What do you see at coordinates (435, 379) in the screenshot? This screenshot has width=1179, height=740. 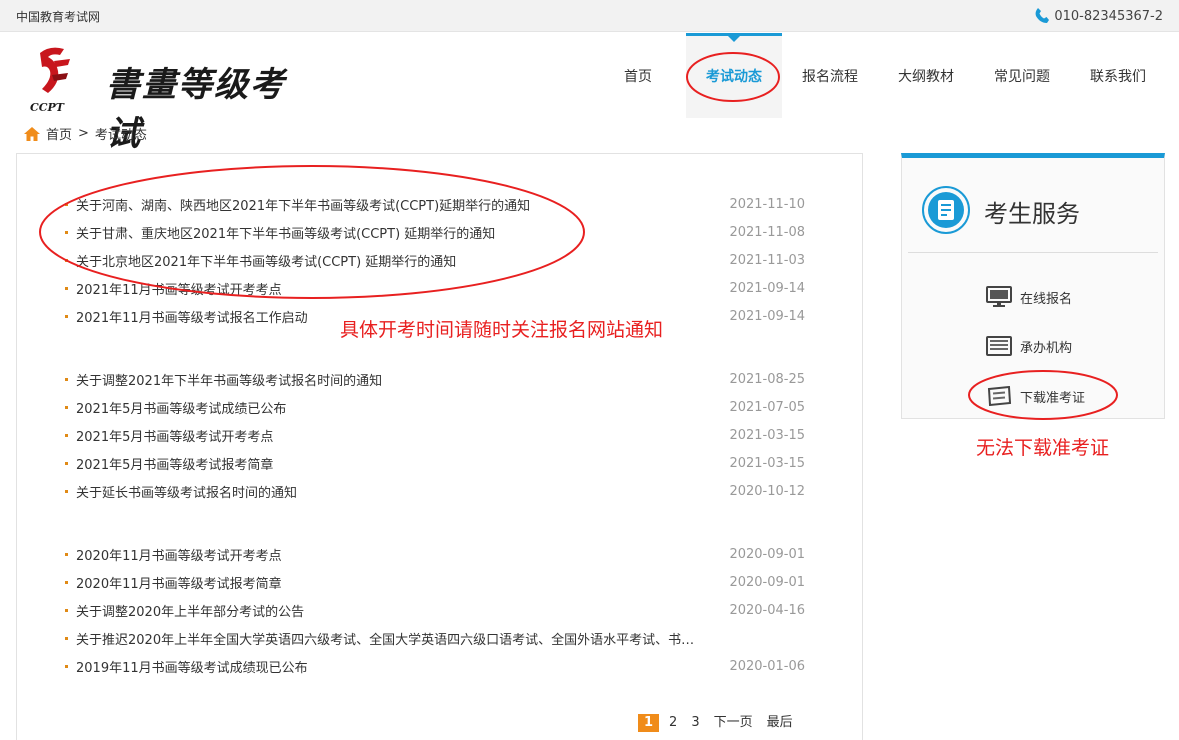 I see `list-item: 关于调整2021年下半年书画等级考试报名时间的通知 2021-08-25` at bounding box center [435, 379].